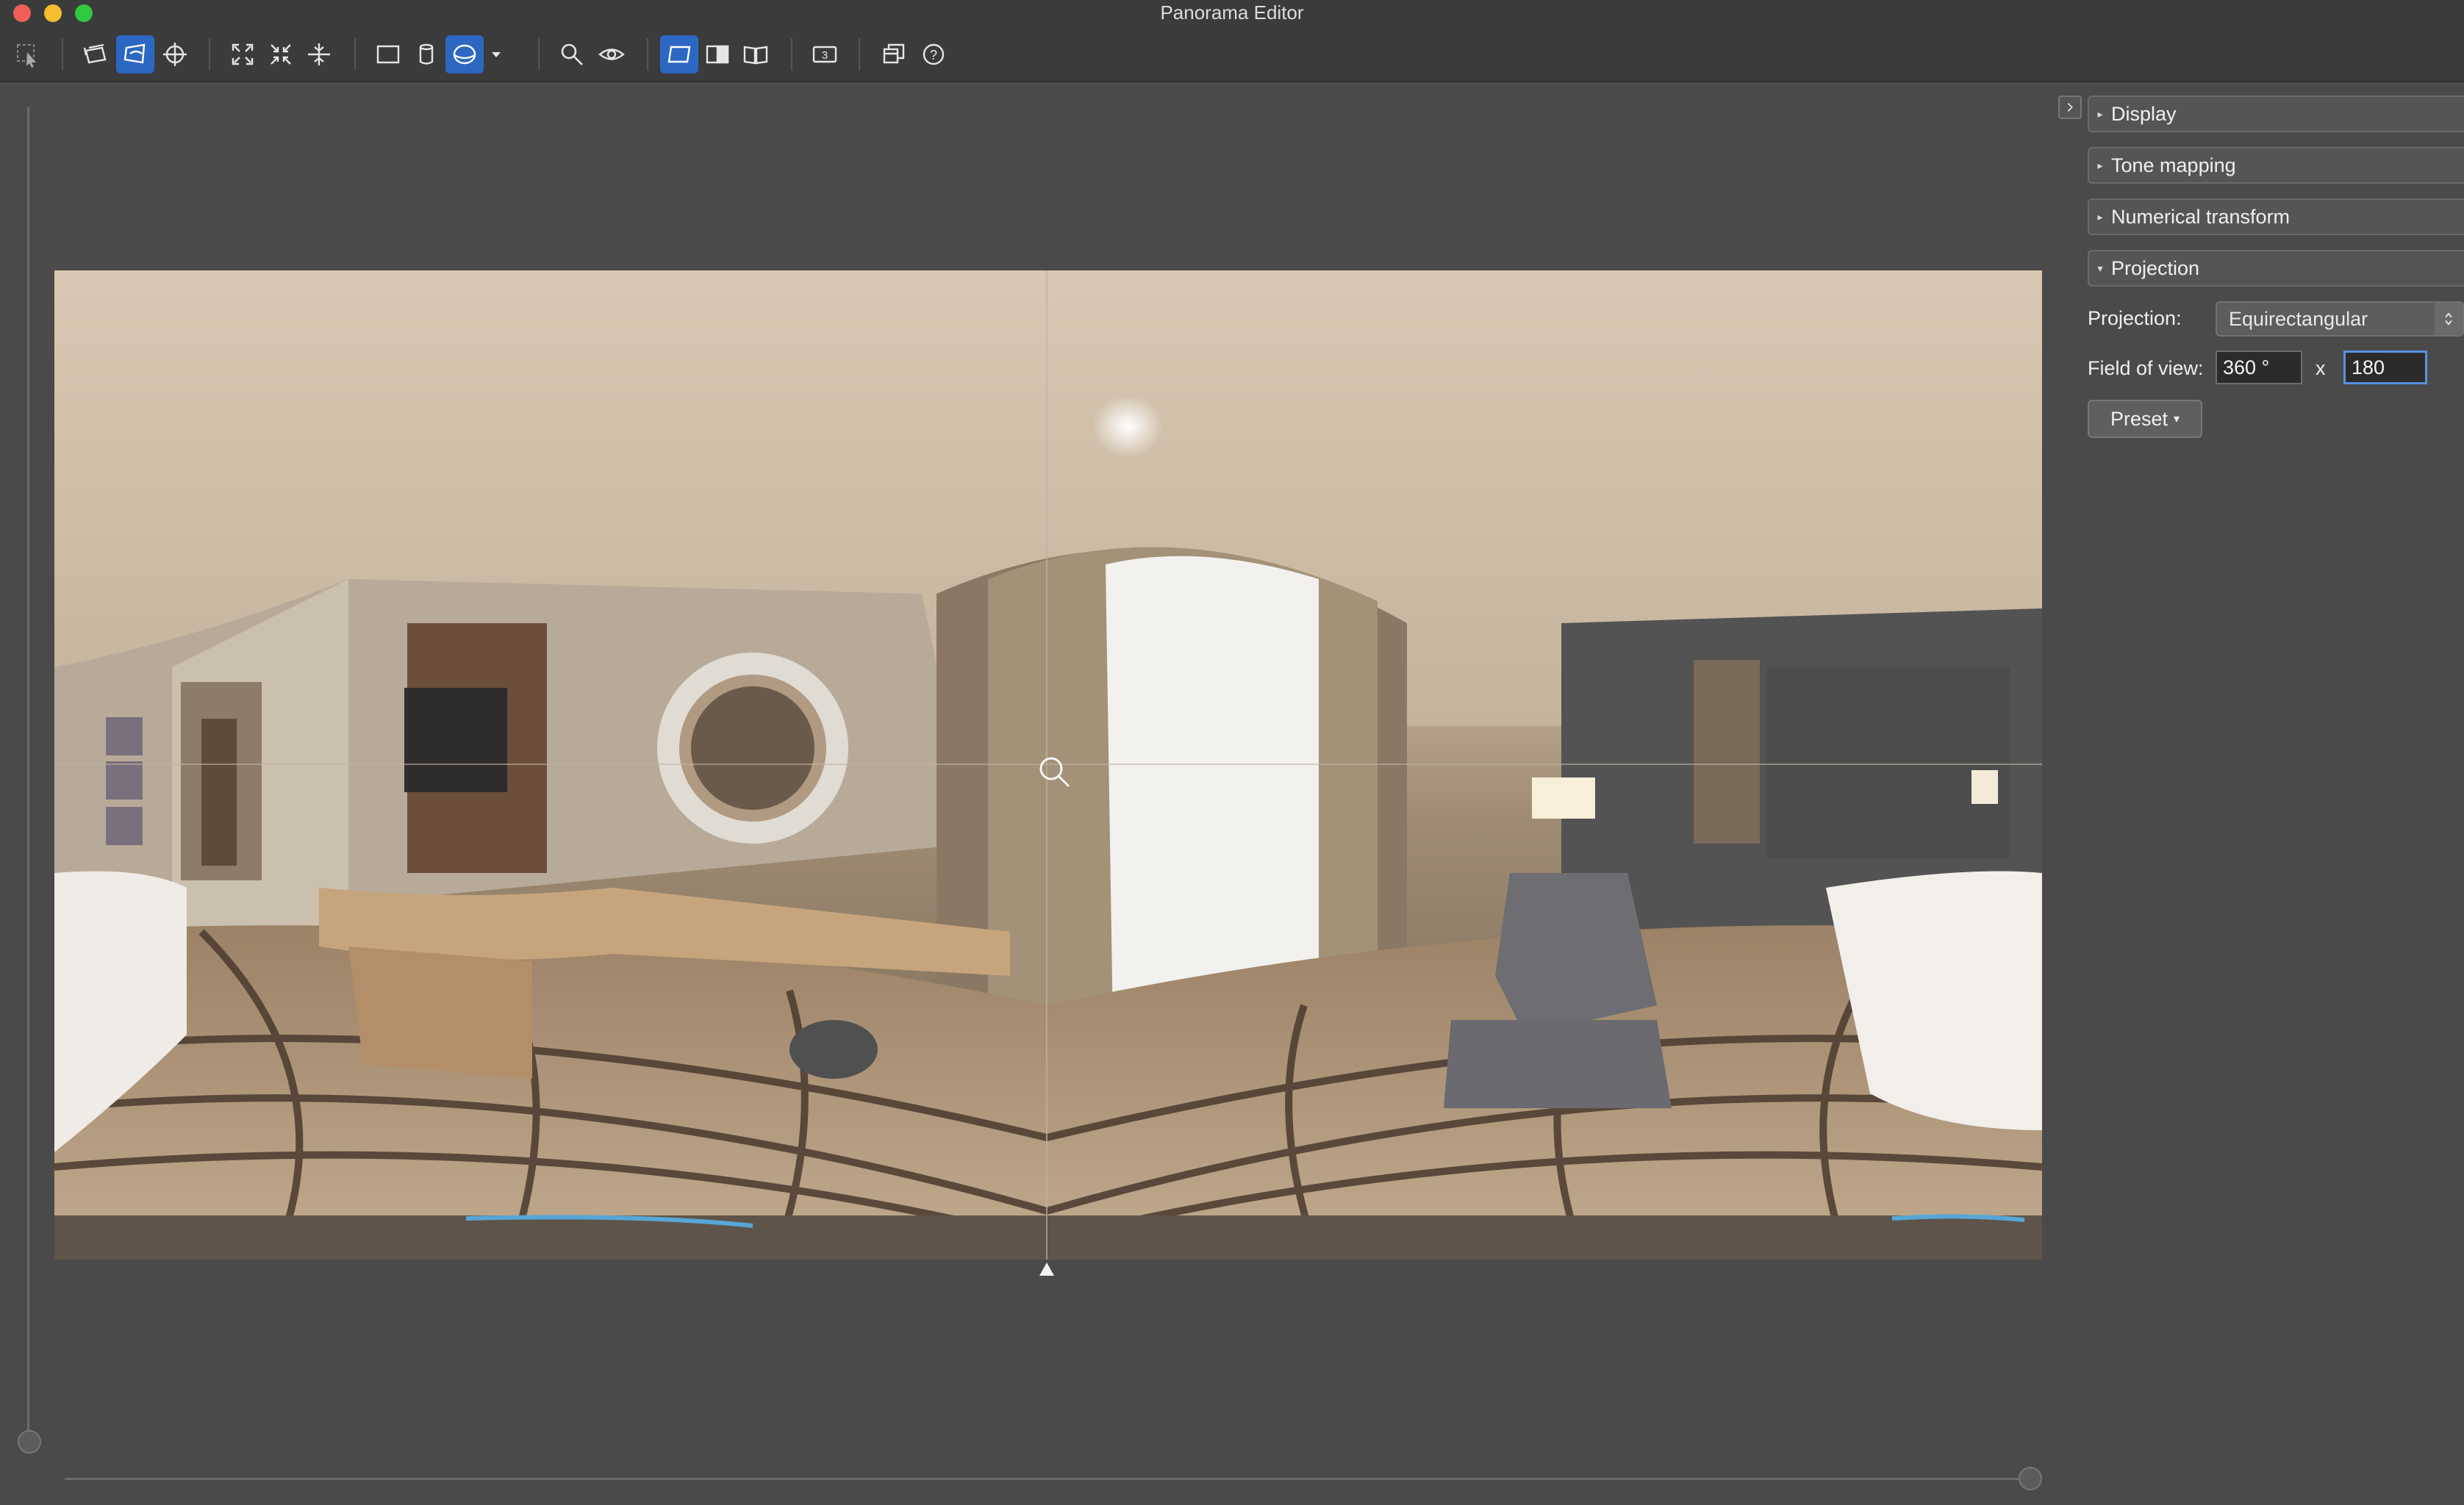  What do you see at coordinates (2276, 114) in the screenshot?
I see `section-display: ▸ Display` at bounding box center [2276, 114].